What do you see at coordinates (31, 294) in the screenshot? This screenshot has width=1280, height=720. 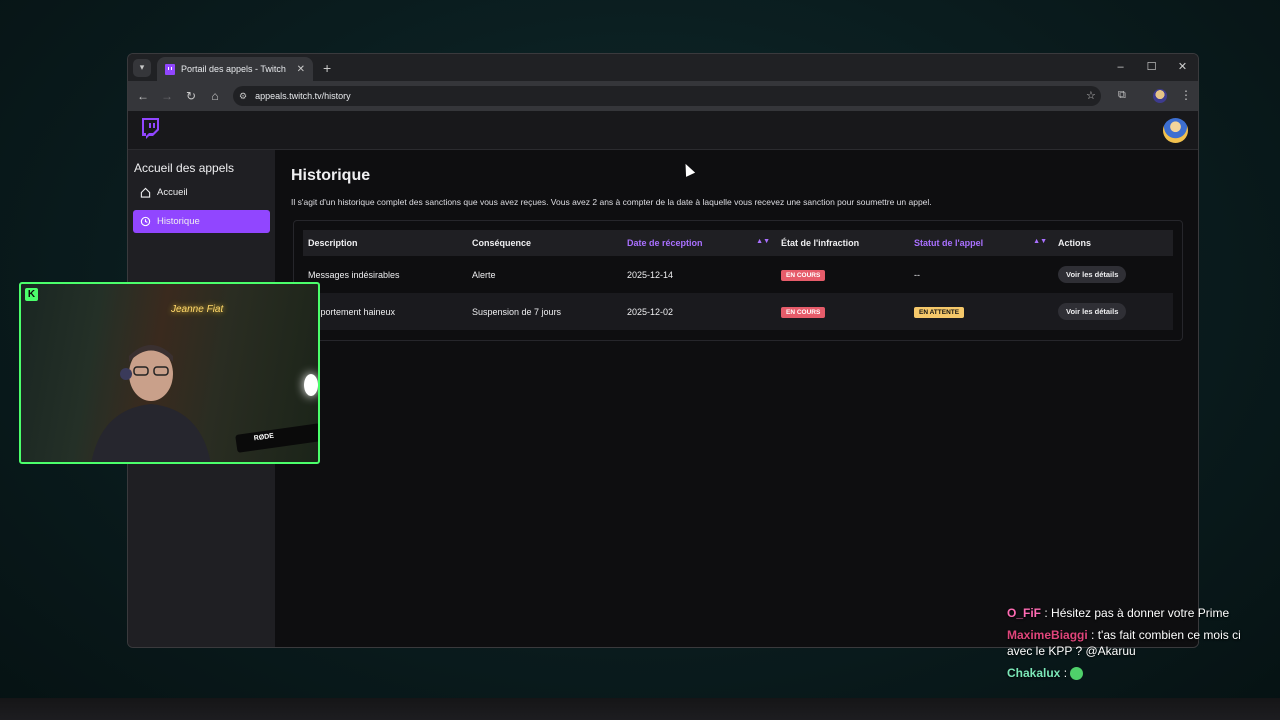 I see `kick-logo-icon: K` at bounding box center [31, 294].